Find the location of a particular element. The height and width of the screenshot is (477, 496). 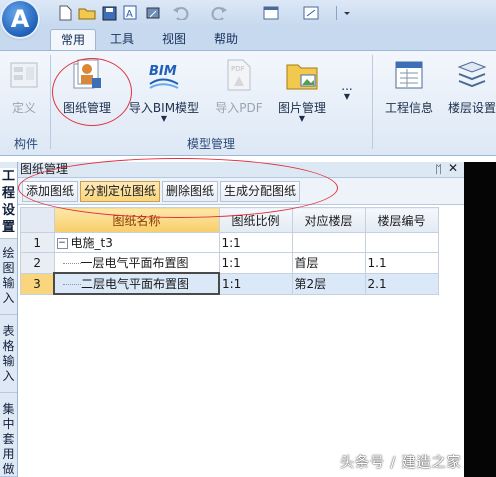

cell-floor is located at coordinates (328, 243).